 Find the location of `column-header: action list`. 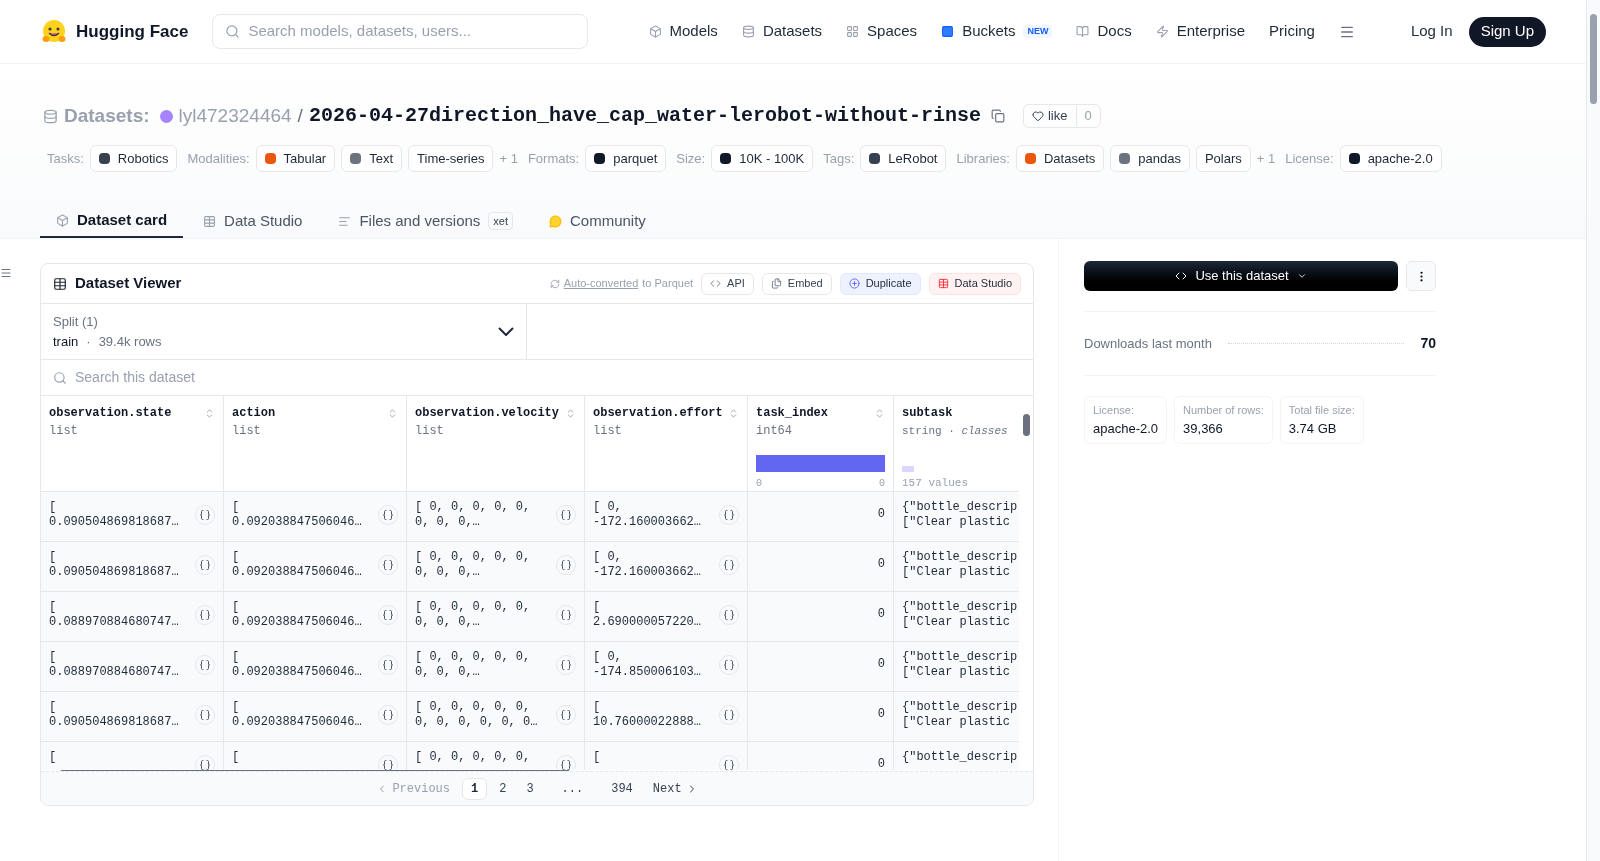

column-header: action list is located at coordinates (315, 443).